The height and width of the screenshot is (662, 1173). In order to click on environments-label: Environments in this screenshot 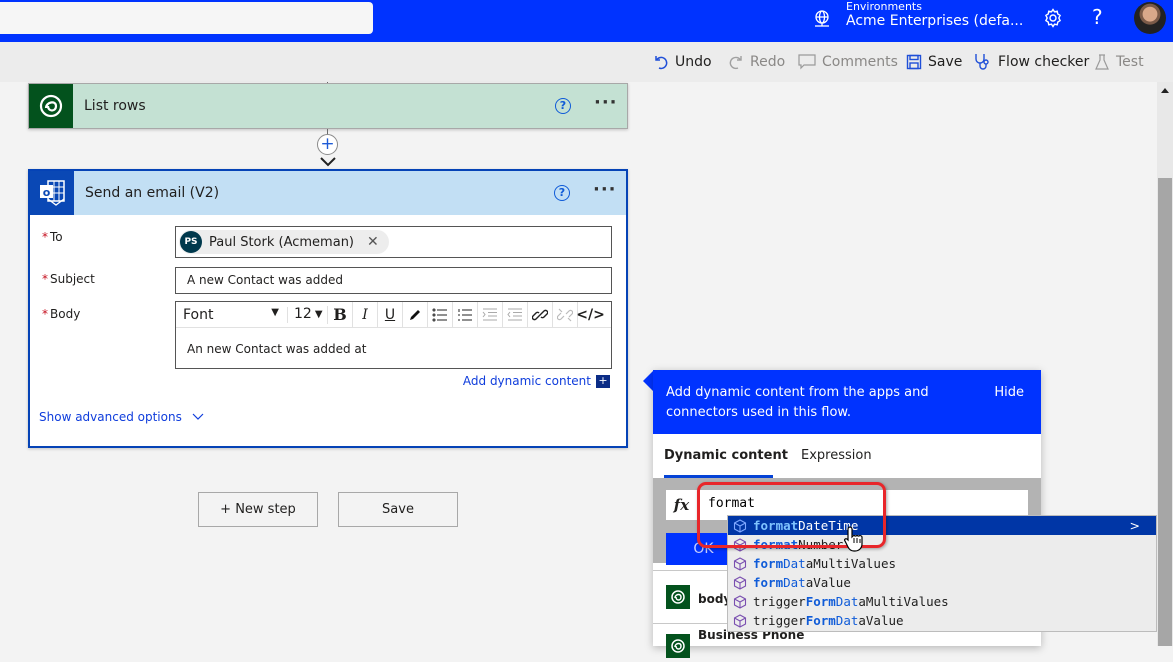, I will do `click(884, 6)`.